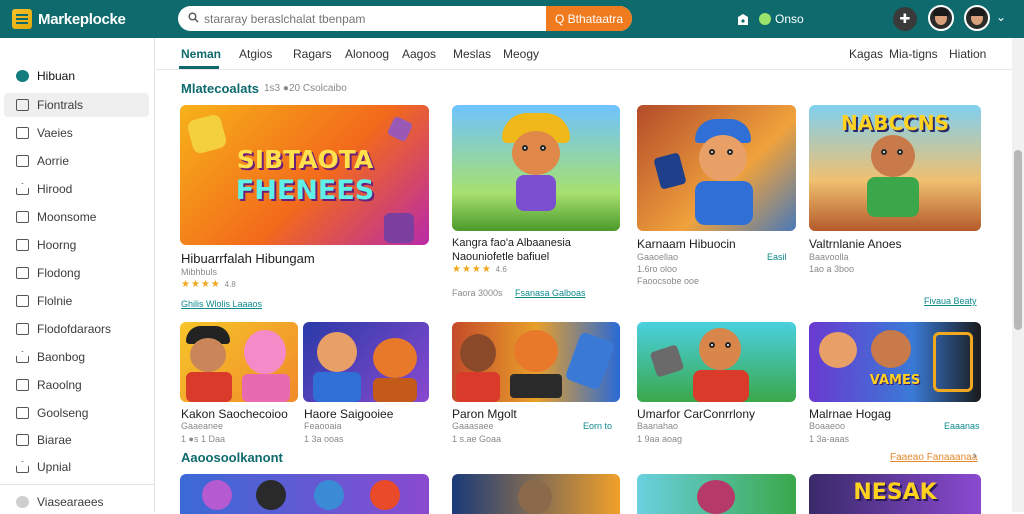  What do you see at coordinates (76, 502) in the screenshot?
I see `sidebar-item-15: Viasearaees` at bounding box center [76, 502].